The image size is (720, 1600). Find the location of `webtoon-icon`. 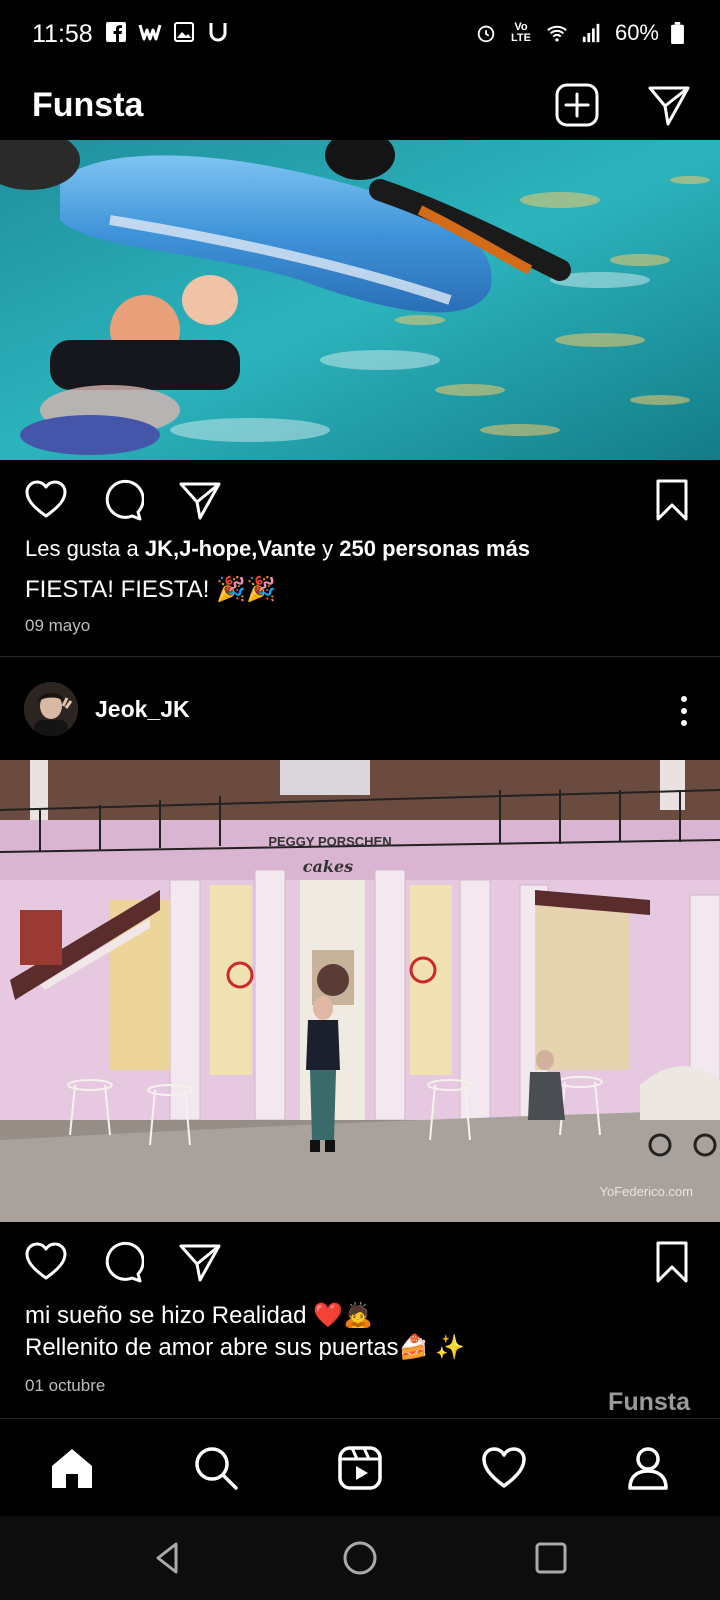

webtoon-icon is located at coordinates (150, 32).